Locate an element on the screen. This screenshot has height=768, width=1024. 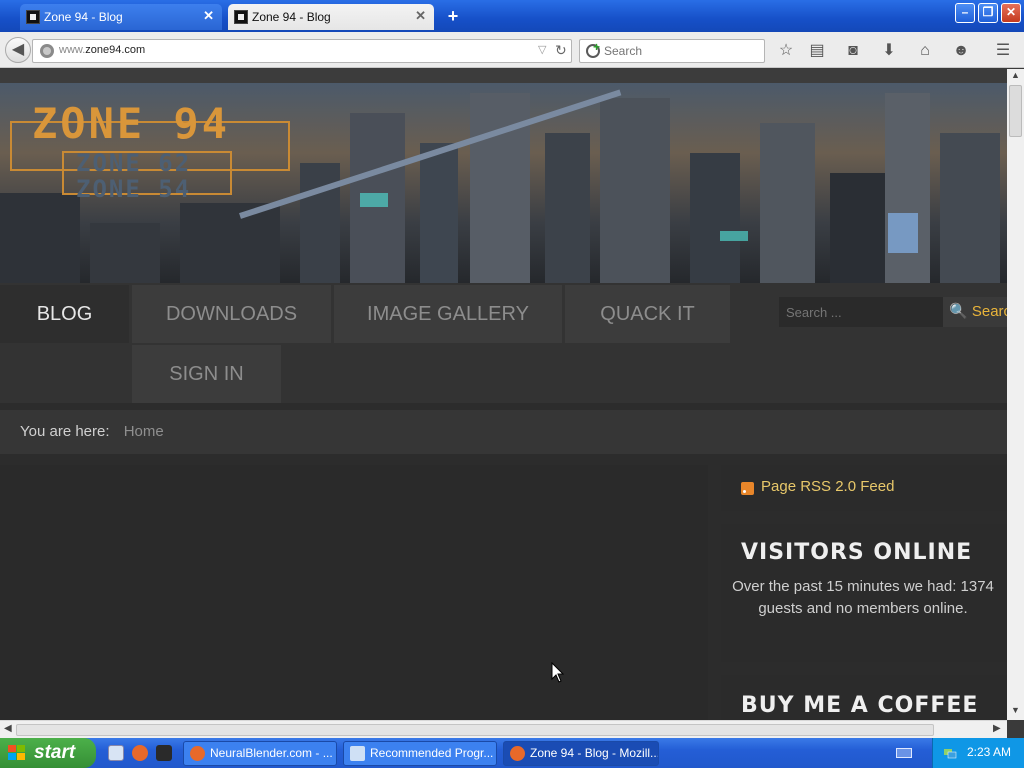
keyboard-icon is located at coordinates (904, 753).